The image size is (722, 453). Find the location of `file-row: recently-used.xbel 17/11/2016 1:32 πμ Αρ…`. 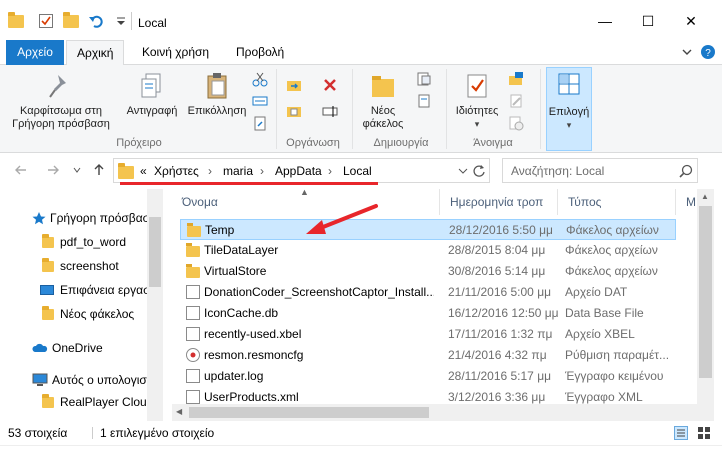

file-row: recently-used.xbel 17/11/2016 1:32 πμ Αρ… is located at coordinates (428, 334).